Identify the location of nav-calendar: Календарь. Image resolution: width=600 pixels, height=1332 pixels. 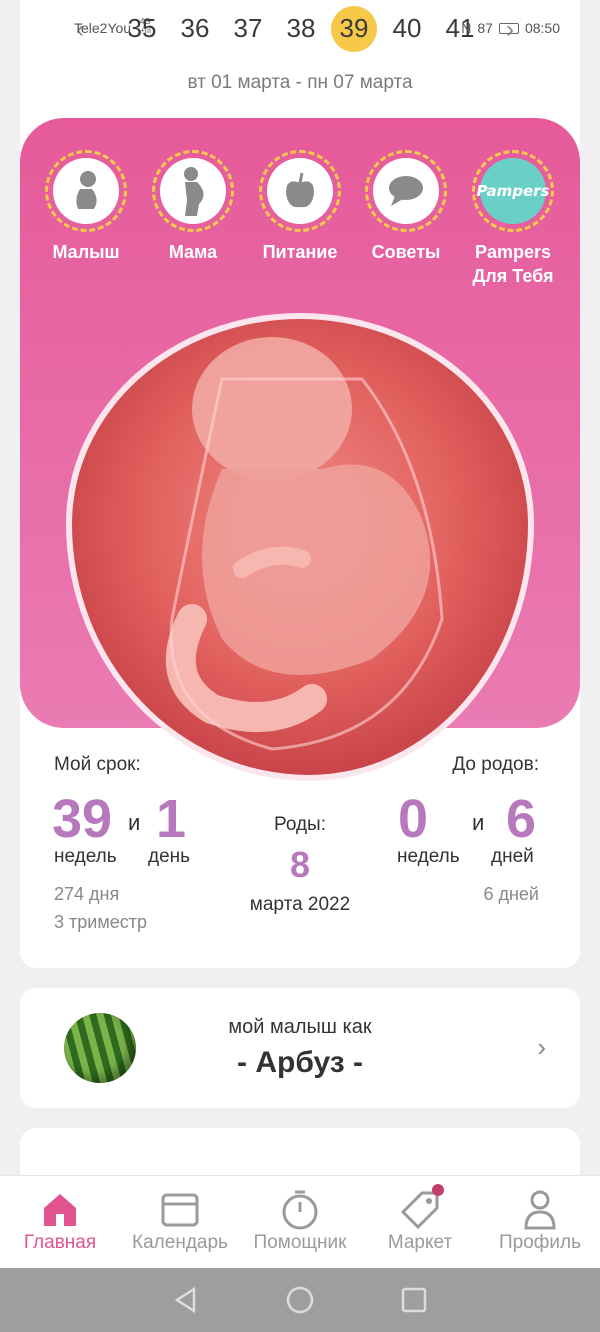
(180, 1222).